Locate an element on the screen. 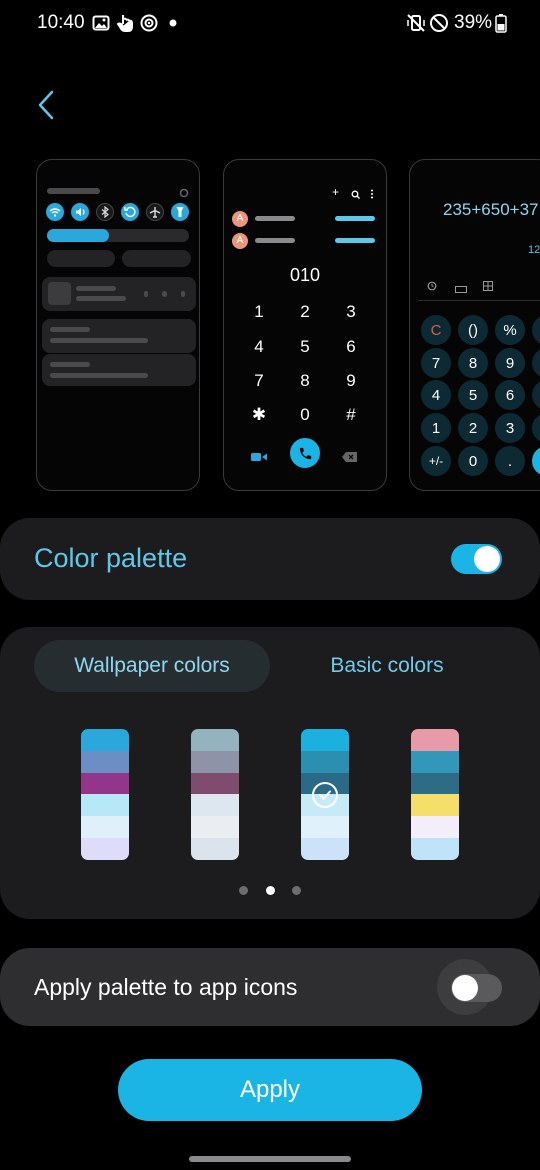 The height and width of the screenshot is (1170, 540). dial-key-5: 5 is located at coordinates (305, 346).